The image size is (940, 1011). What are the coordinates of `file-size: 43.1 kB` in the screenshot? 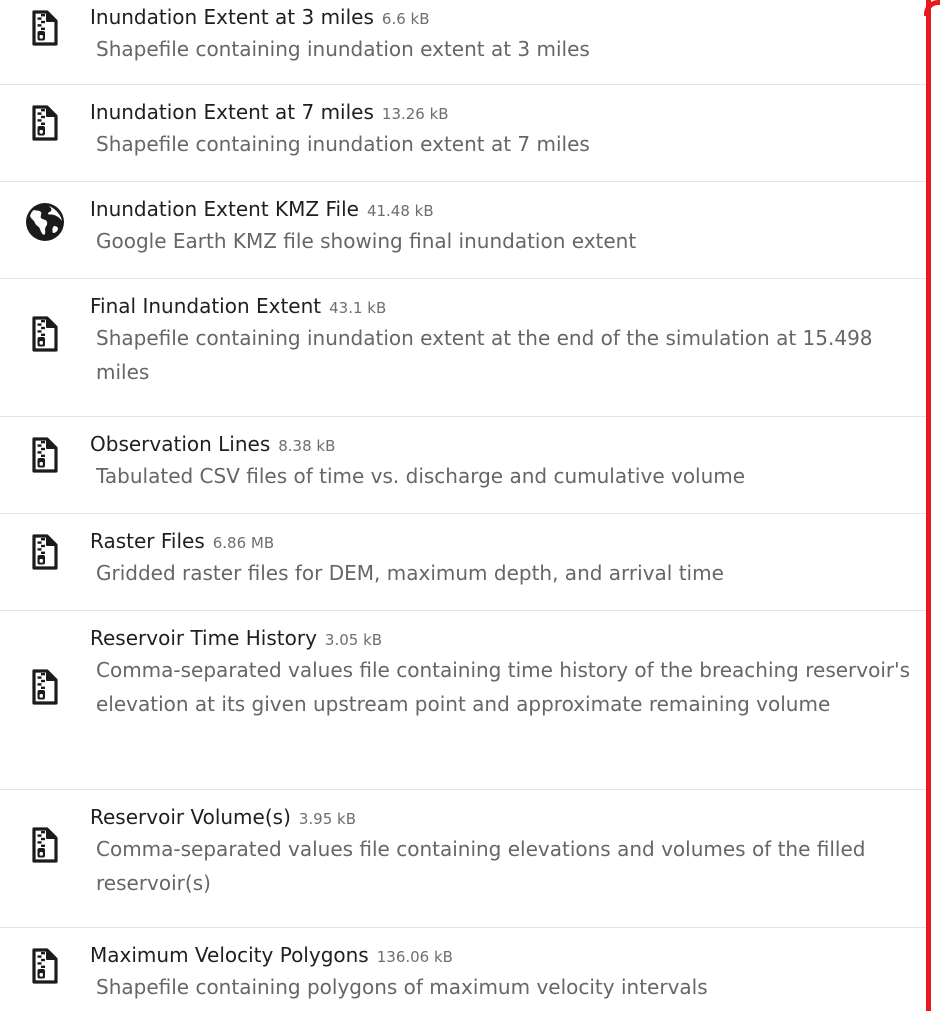 It's located at (358, 308).